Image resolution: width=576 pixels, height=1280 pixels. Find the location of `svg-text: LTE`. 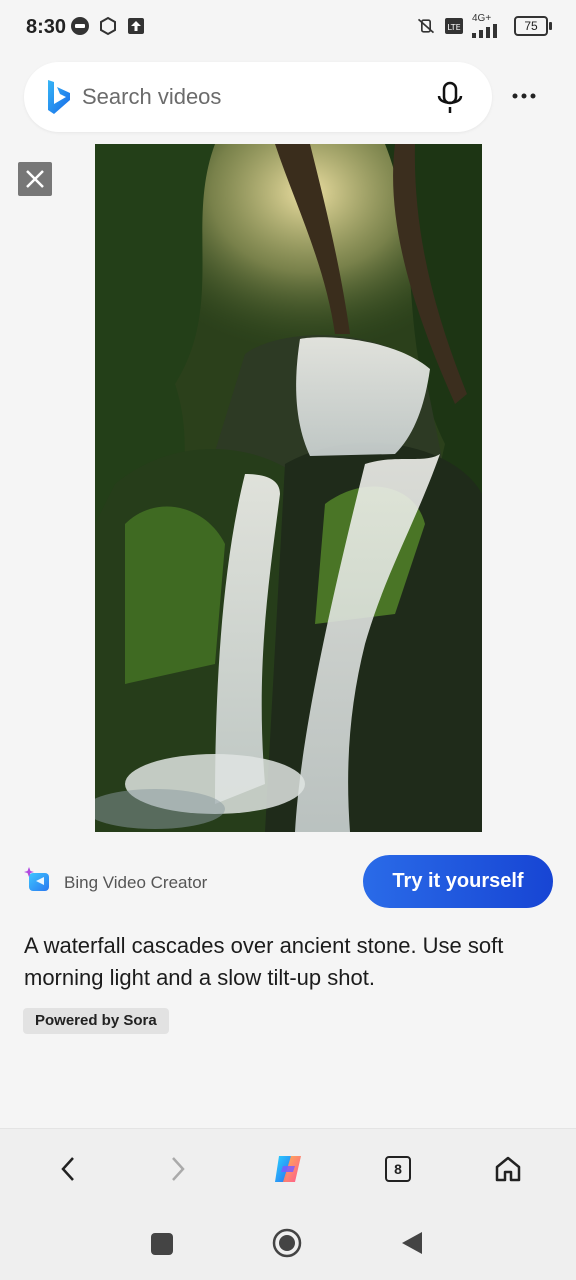

svg-text: LTE is located at coordinates (453, 27).